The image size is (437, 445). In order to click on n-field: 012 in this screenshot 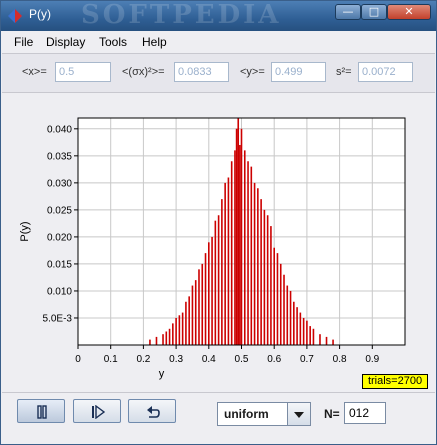, I will do `click(365, 413)`.